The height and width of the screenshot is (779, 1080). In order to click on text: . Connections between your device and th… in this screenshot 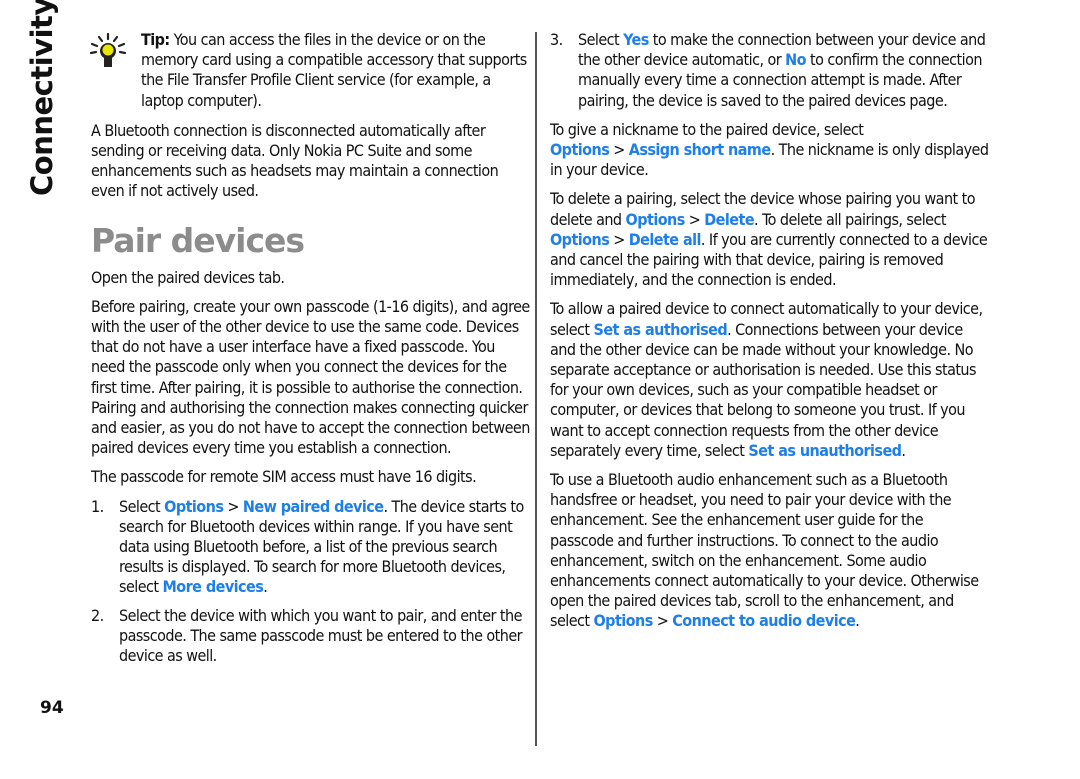, I will do `click(763, 389)`.